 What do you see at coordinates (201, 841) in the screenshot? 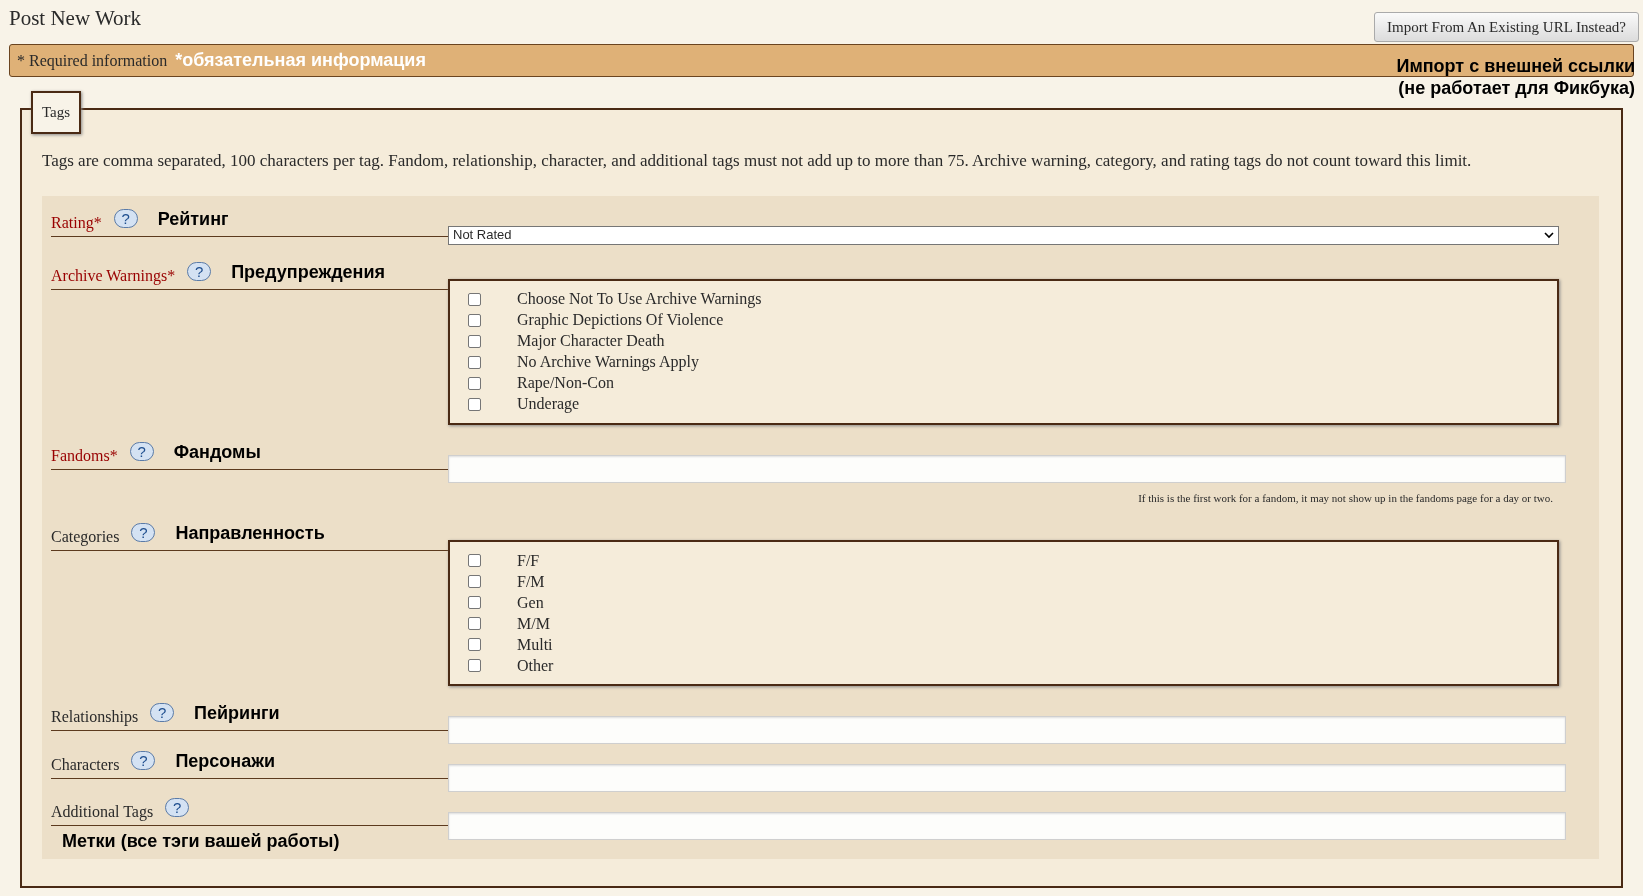
I see `field-annotation: Метки (все тэги вашей работы)` at bounding box center [201, 841].